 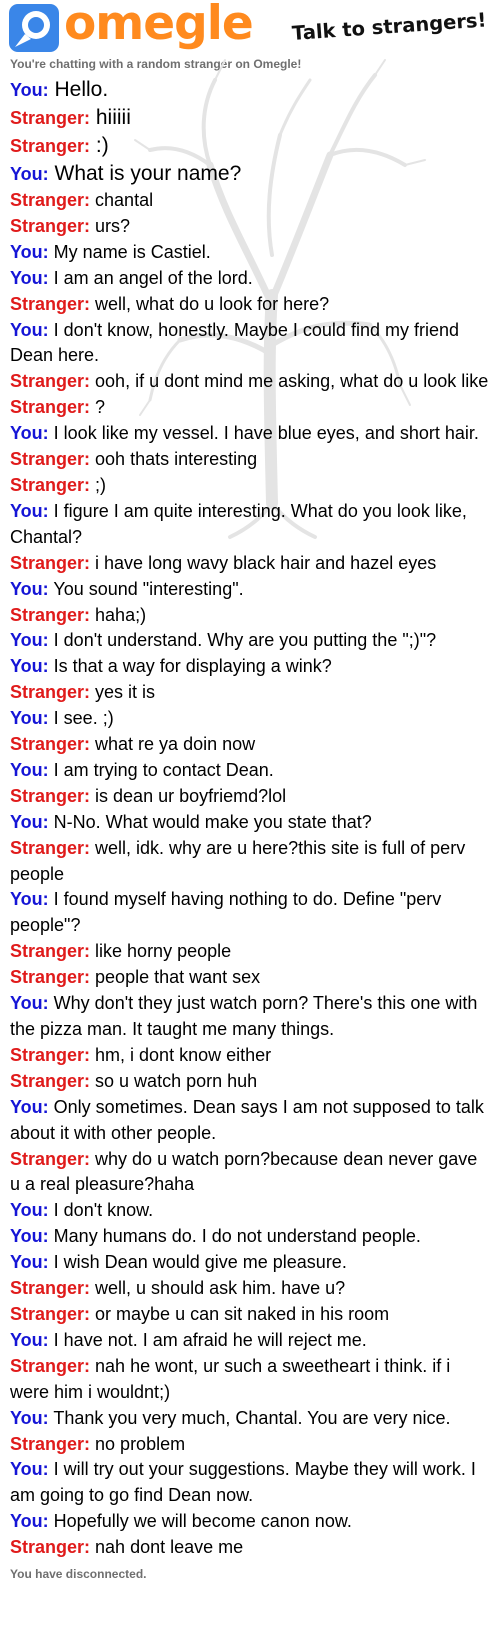 What do you see at coordinates (175, 744) in the screenshot?
I see `message-text: what re ya doin now` at bounding box center [175, 744].